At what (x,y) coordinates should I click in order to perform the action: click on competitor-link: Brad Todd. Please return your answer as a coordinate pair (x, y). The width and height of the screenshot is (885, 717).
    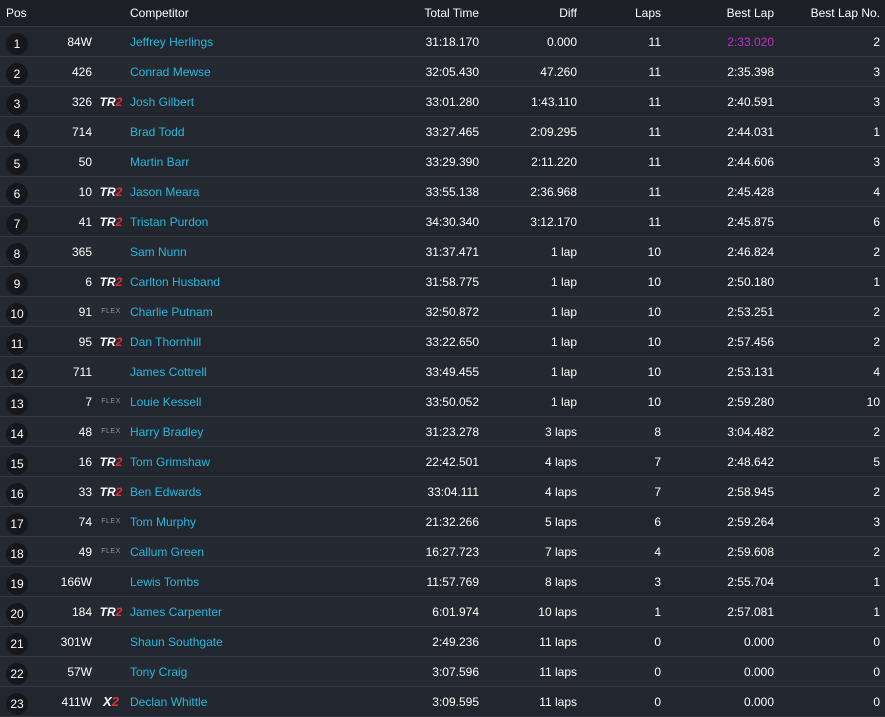
    Looking at the image, I should click on (157, 132).